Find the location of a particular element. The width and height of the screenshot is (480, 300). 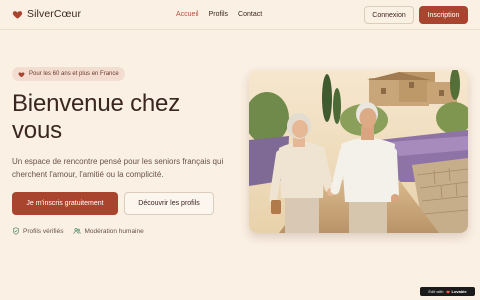

login-button: Connexion is located at coordinates (389, 15).